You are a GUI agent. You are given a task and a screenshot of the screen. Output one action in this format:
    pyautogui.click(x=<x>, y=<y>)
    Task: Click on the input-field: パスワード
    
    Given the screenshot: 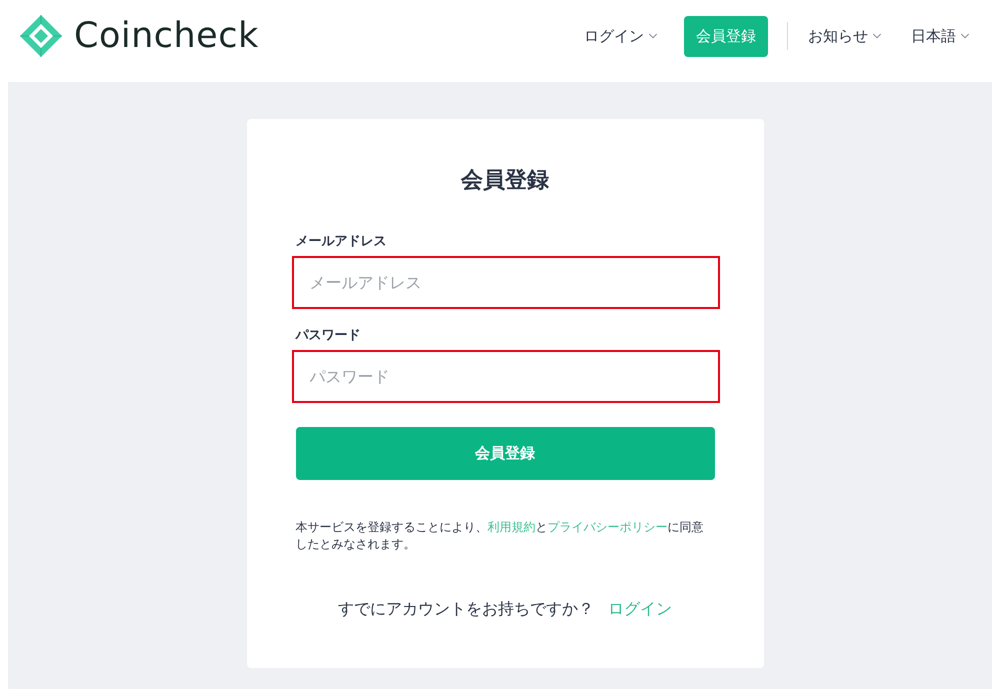 What is the action you would take?
    pyautogui.click(x=506, y=376)
    